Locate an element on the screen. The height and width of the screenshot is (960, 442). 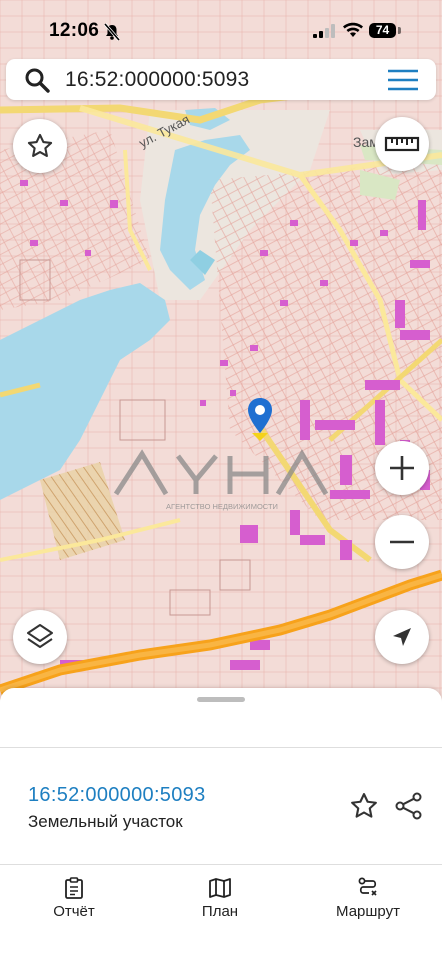
zoom-in-button is located at coordinates (402, 468).